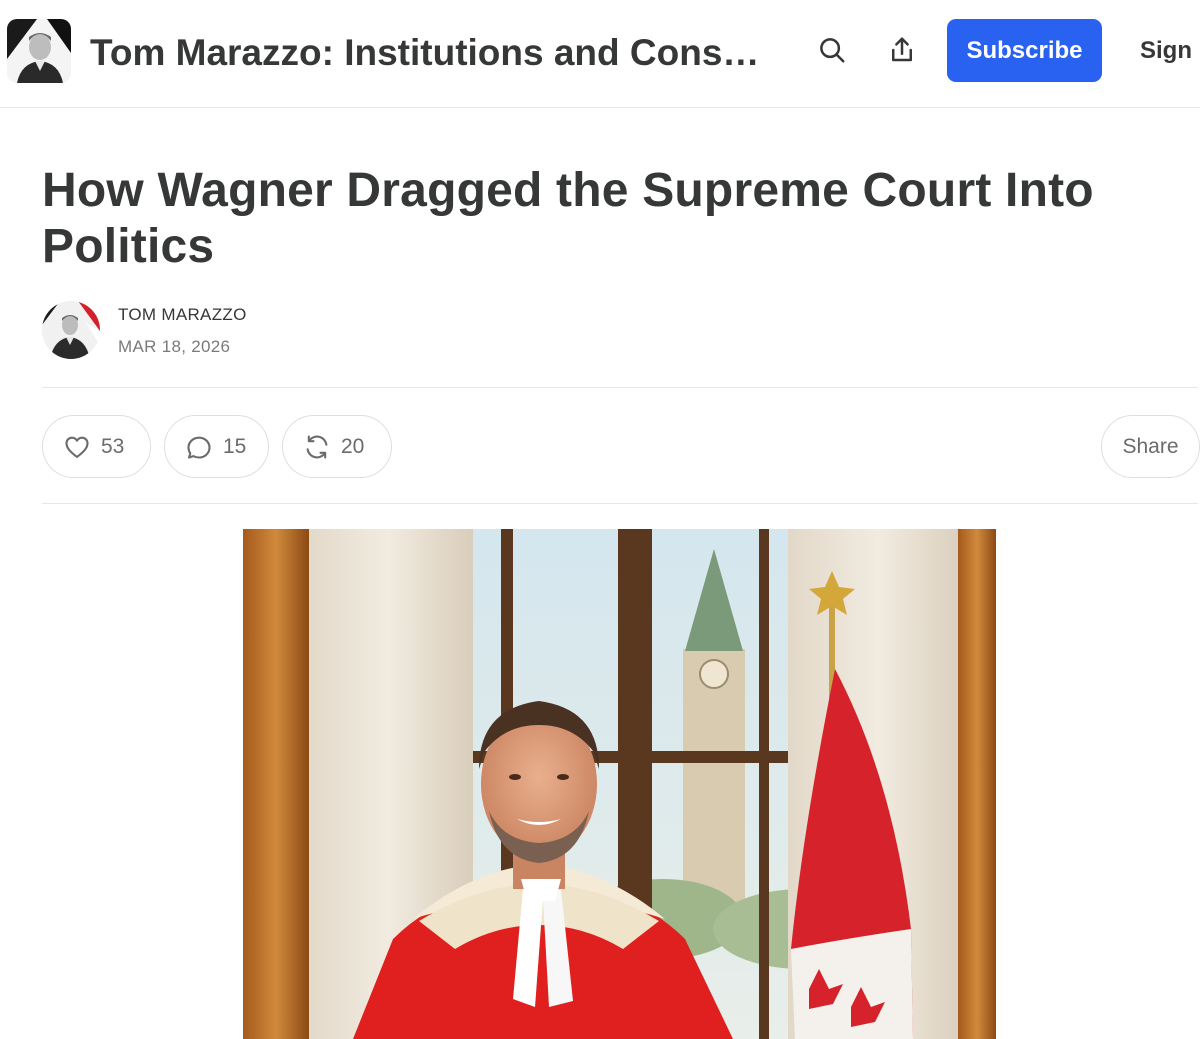  What do you see at coordinates (1170, 51) in the screenshot?
I see `sign-in-link: Sign i` at bounding box center [1170, 51].